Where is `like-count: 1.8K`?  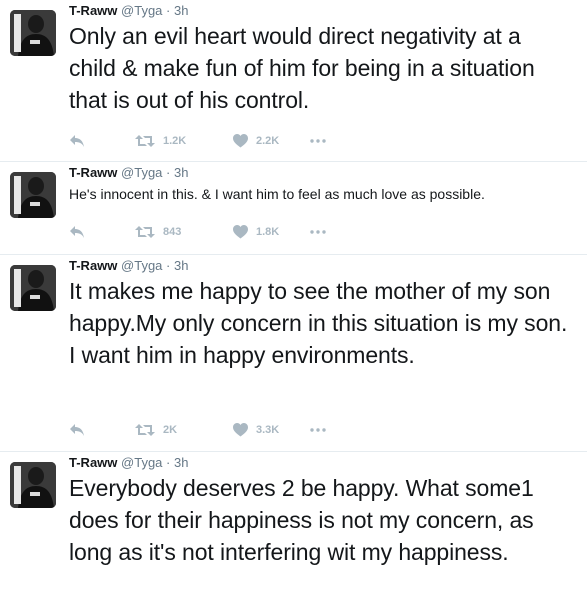 like-count: 1.8K is located at coordinates (268, 232).